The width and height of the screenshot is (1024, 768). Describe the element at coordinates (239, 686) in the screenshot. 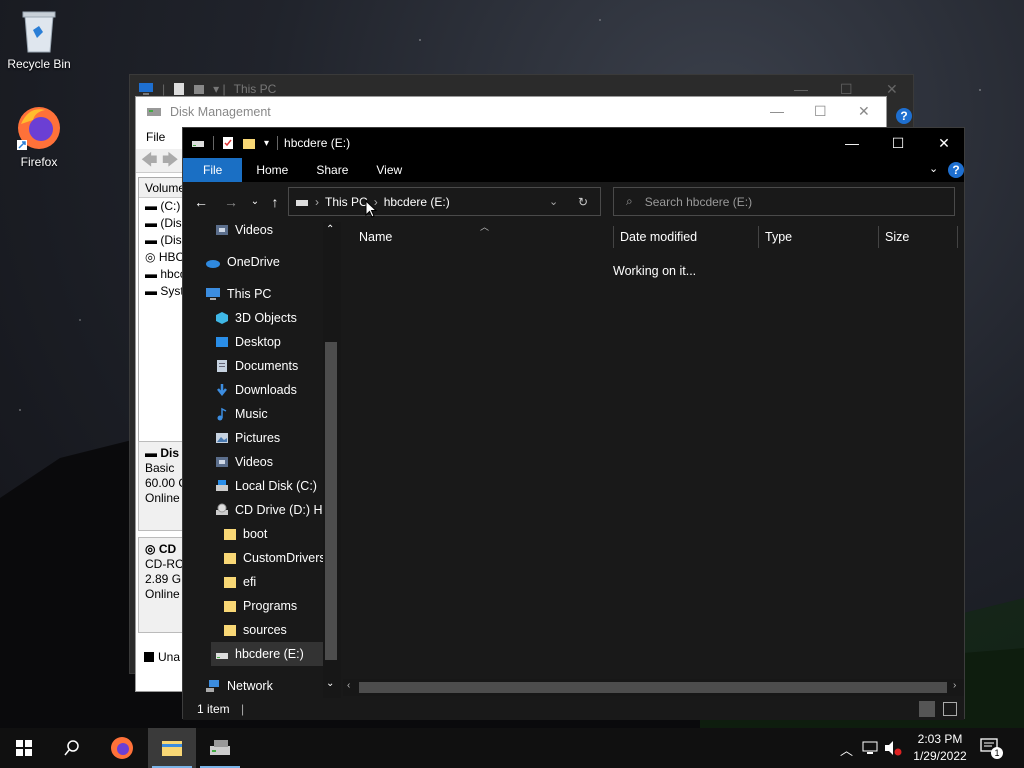

I see `nav-item-network: Network` at that location.